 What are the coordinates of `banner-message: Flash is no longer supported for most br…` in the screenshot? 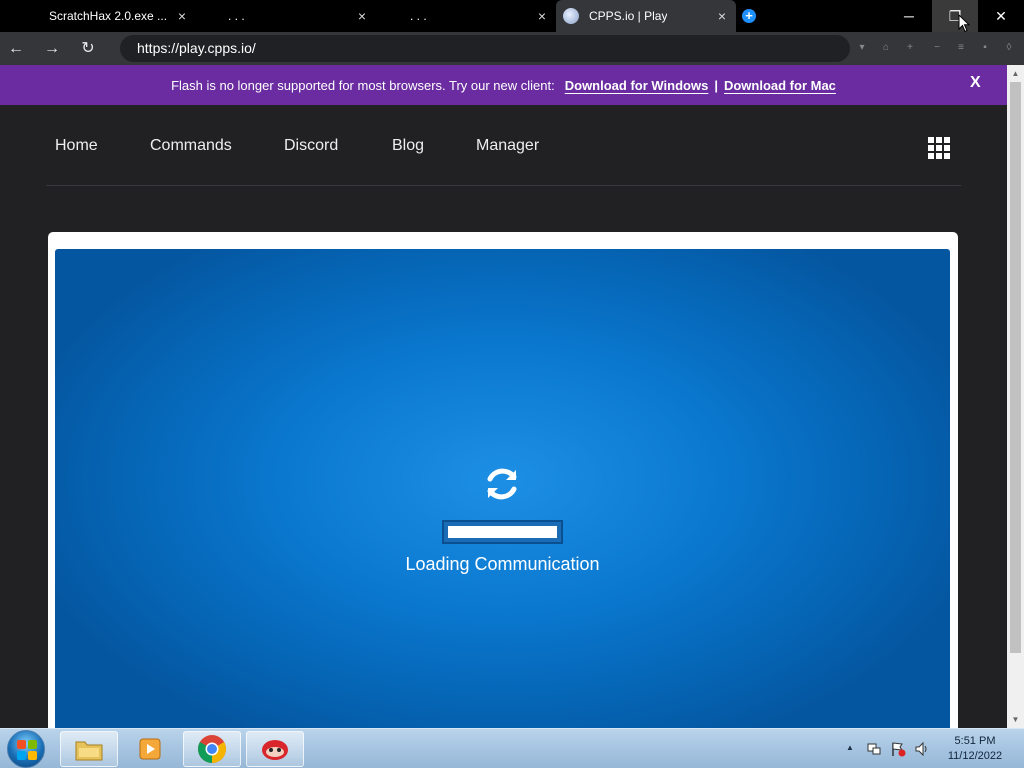 It's located at (363, 85).